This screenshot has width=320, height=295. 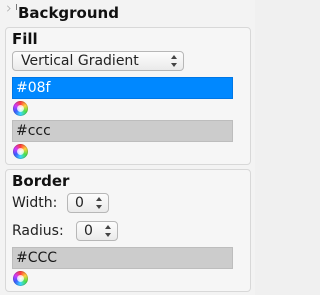 I want to click on gradient-type-select: Vertical Gradient, so click(x=98, y=61).